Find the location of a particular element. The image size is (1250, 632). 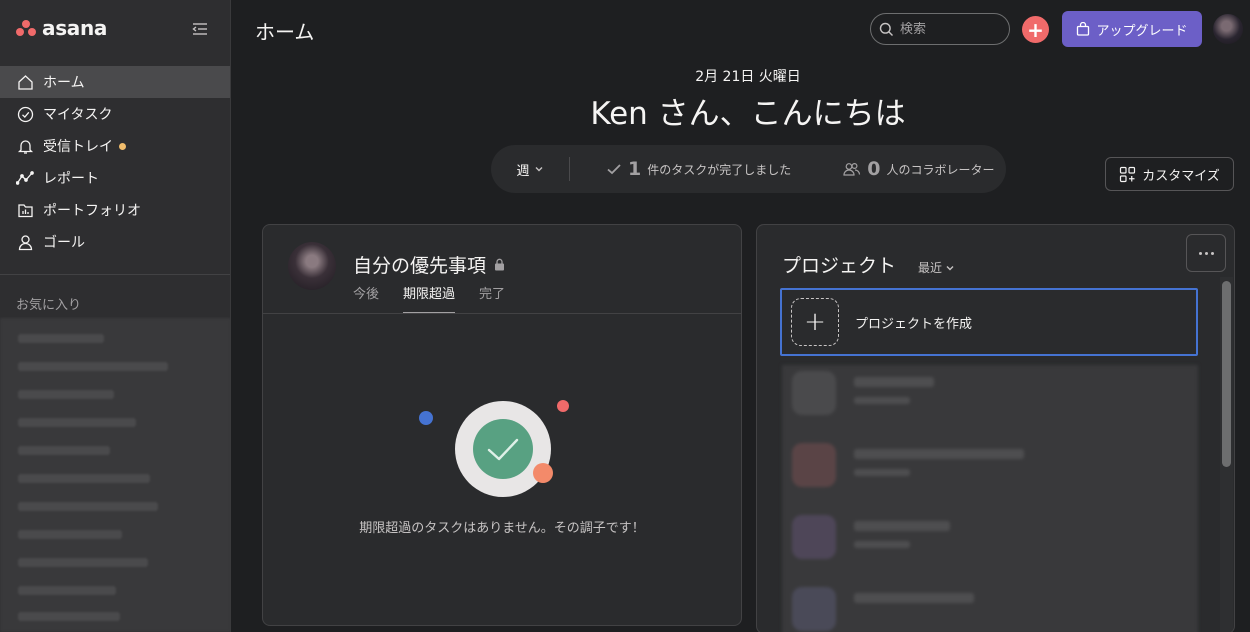

checkmark-icon is located at coordinates (614, 169).